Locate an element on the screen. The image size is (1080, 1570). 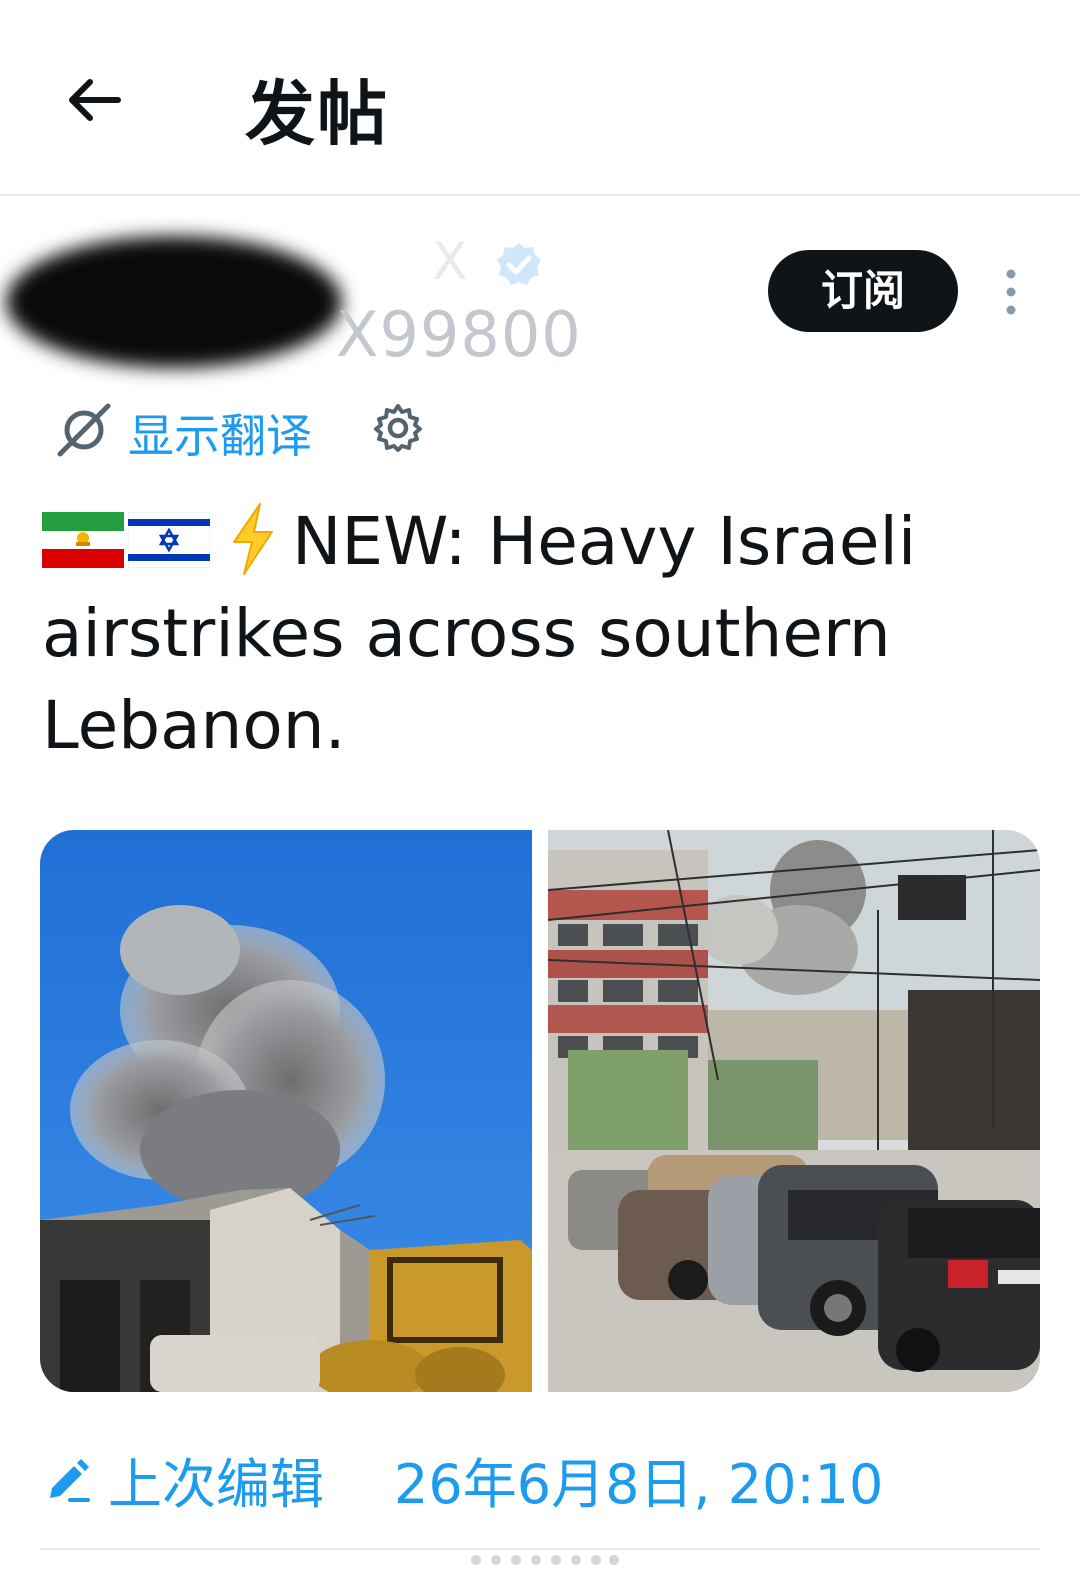
show-translation-link: 显示翻译 is located at coordinates (220, 433).